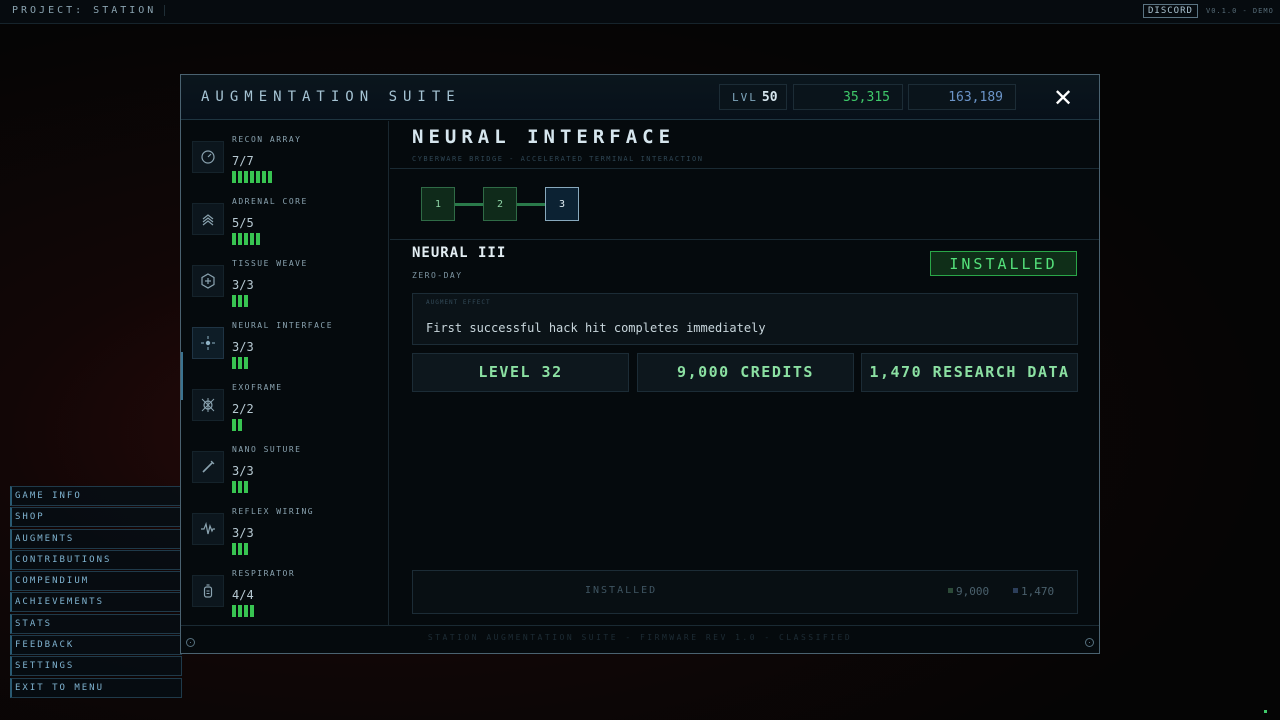 The width and height of the screenshot is (1280, 720). What do you see at coordinates (96, 496) in the screenshot?
I see `menu-item-game-info: GAME INFO` at bounding box center [96, 496].